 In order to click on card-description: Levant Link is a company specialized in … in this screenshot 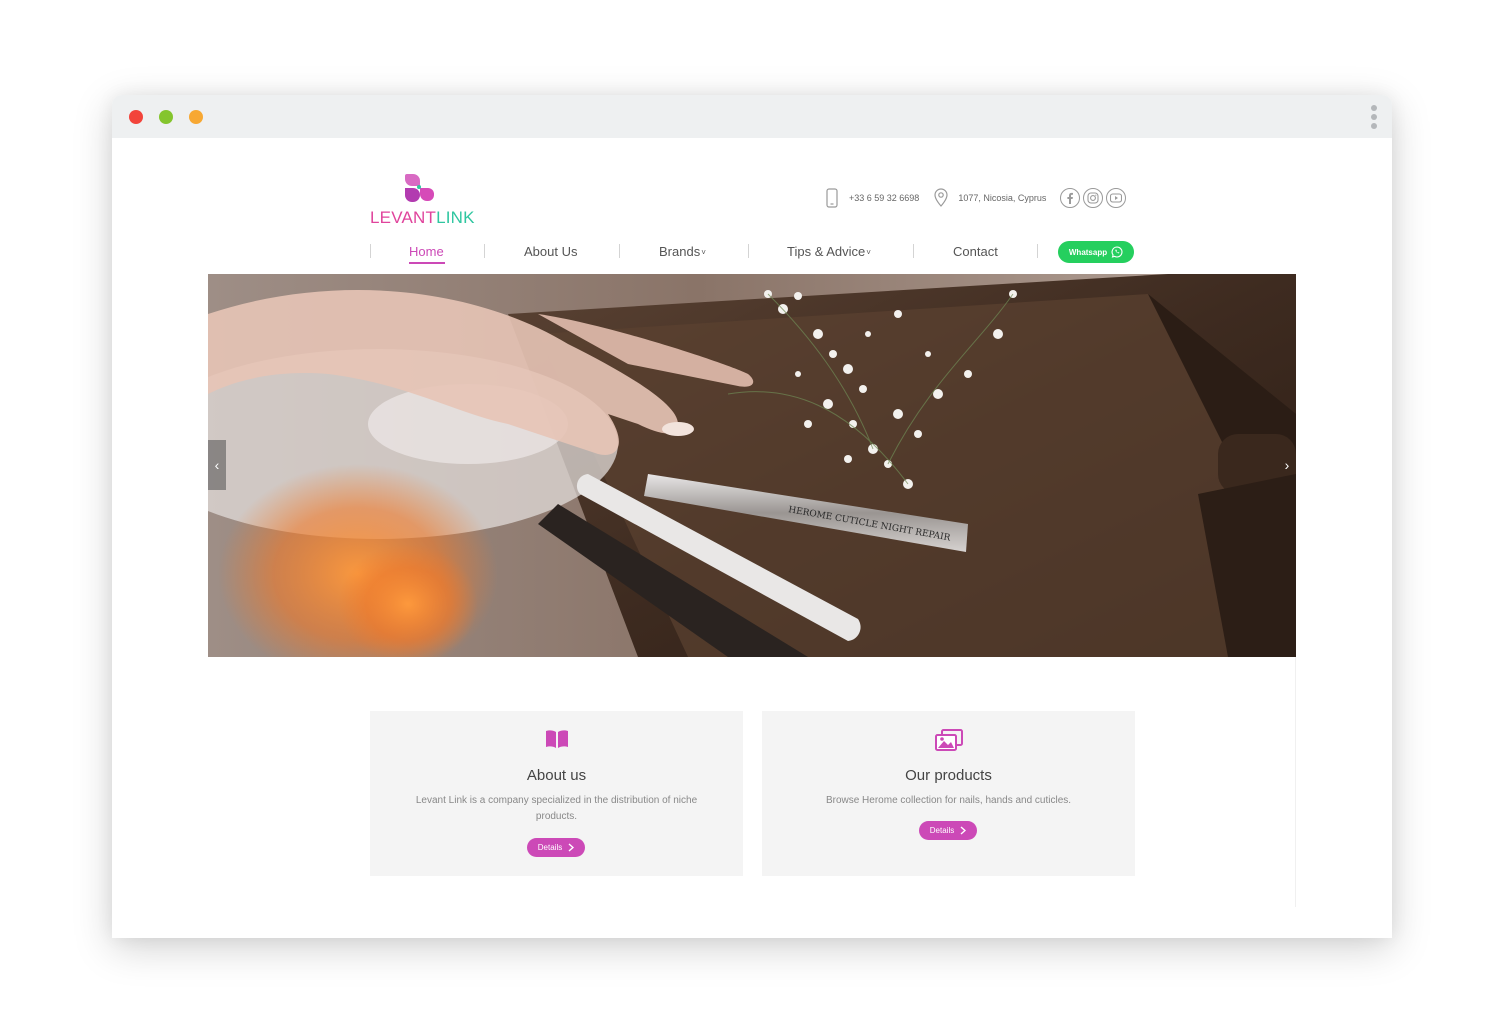, I will do `click(556, 808)`.